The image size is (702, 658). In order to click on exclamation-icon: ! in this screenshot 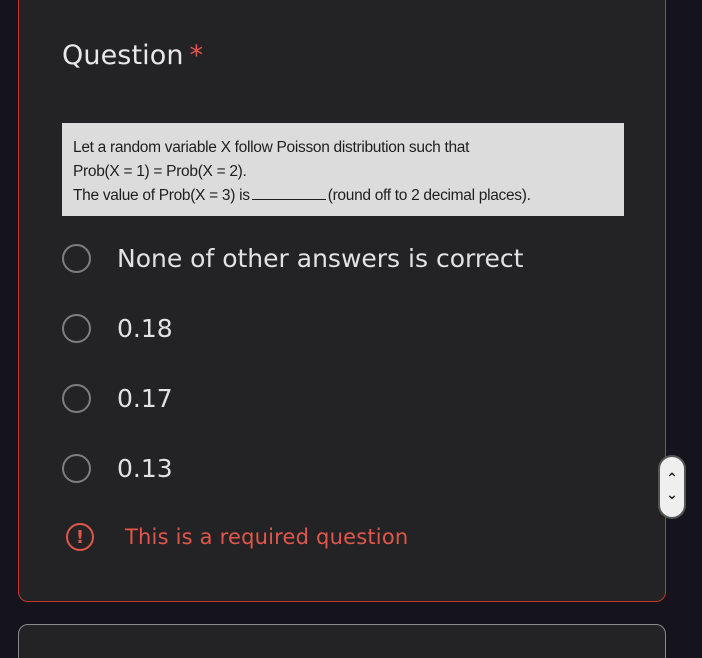, I will do `click(80, 537)`.